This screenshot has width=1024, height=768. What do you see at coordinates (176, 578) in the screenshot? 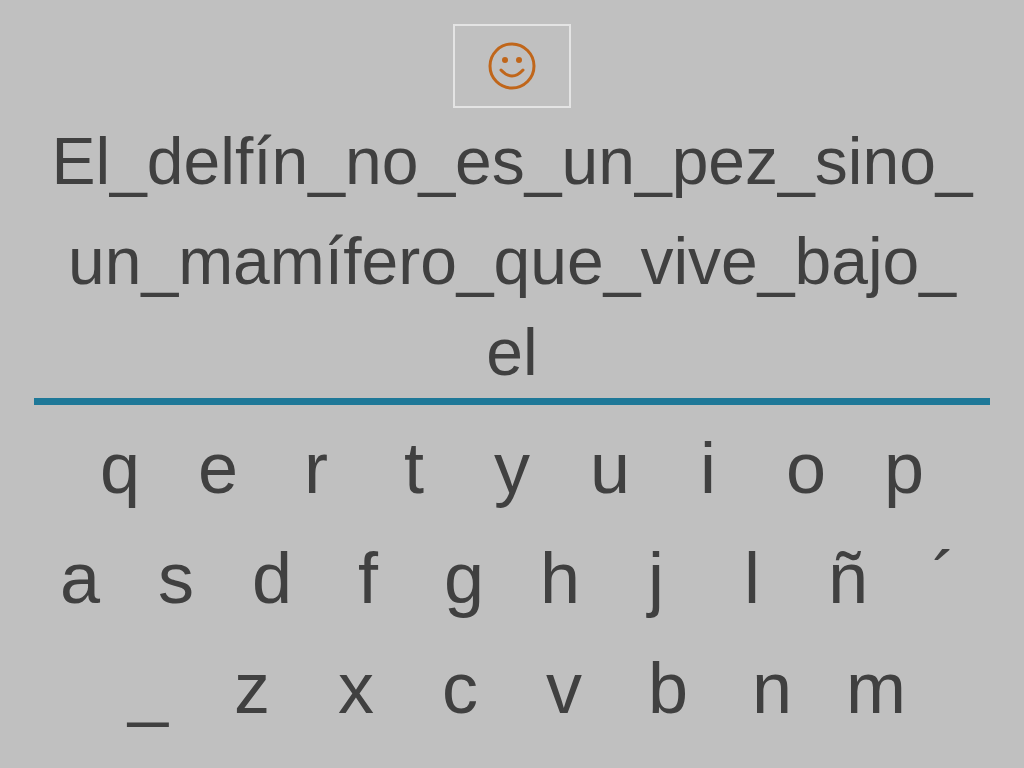
I see `letter-key: s` at bounding box center [176, 578].